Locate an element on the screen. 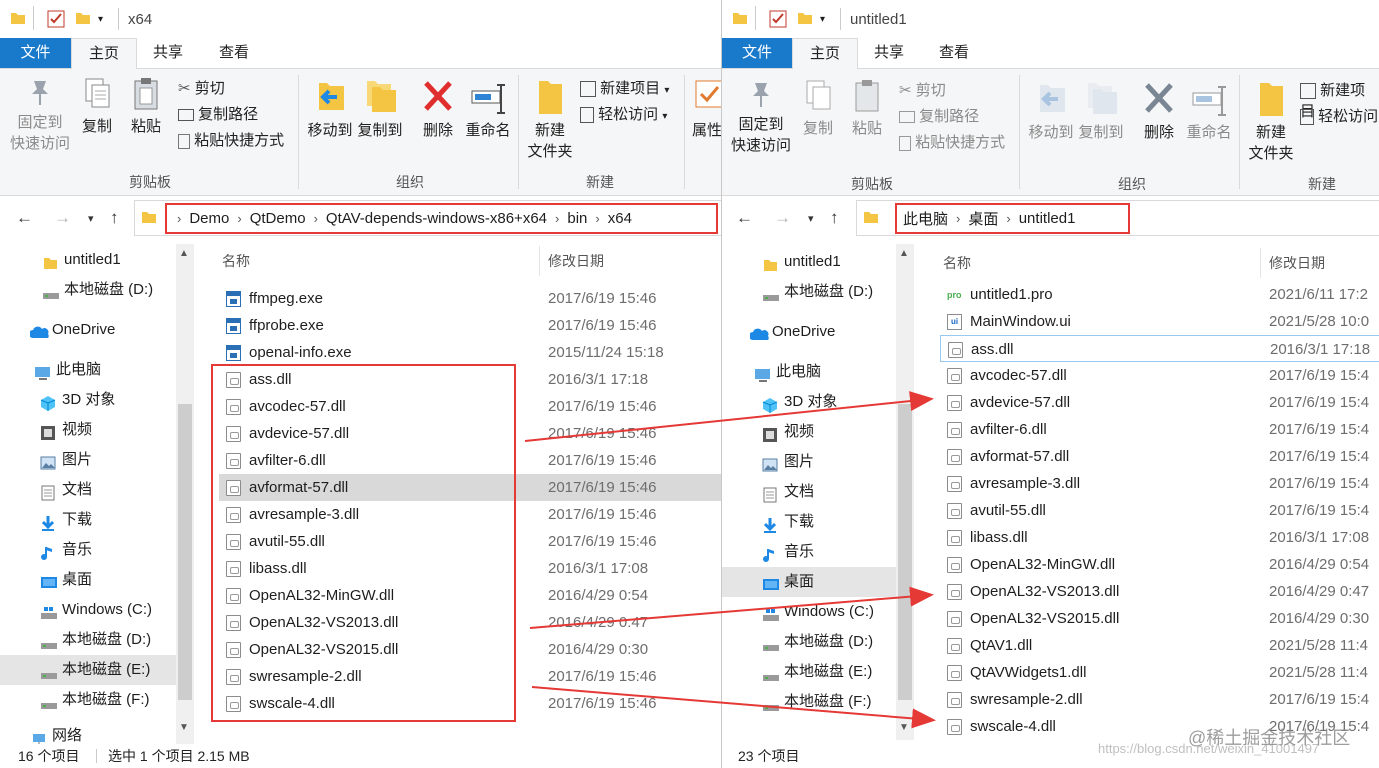  watermark-brand: @稀土掘金技术社区 is located at coordinates (1269, 738).